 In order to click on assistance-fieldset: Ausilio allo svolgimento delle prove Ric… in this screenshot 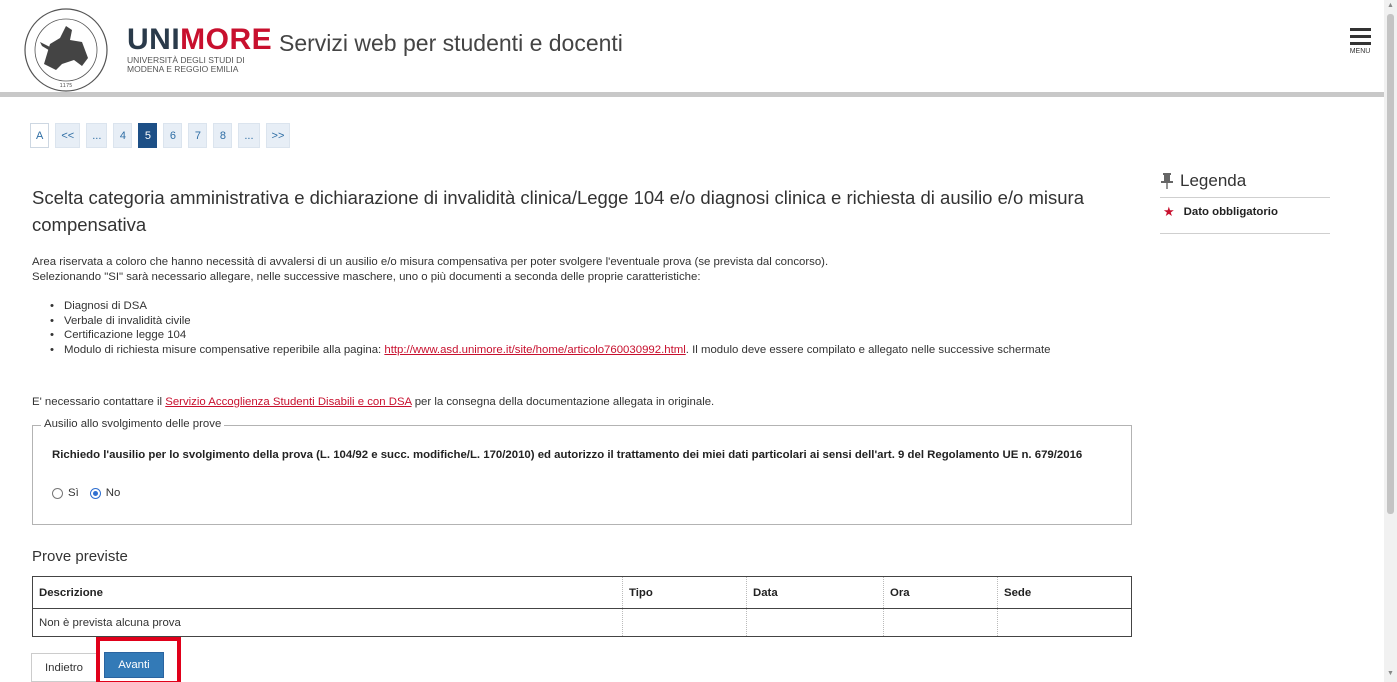, I will do `click(582, 471)`.